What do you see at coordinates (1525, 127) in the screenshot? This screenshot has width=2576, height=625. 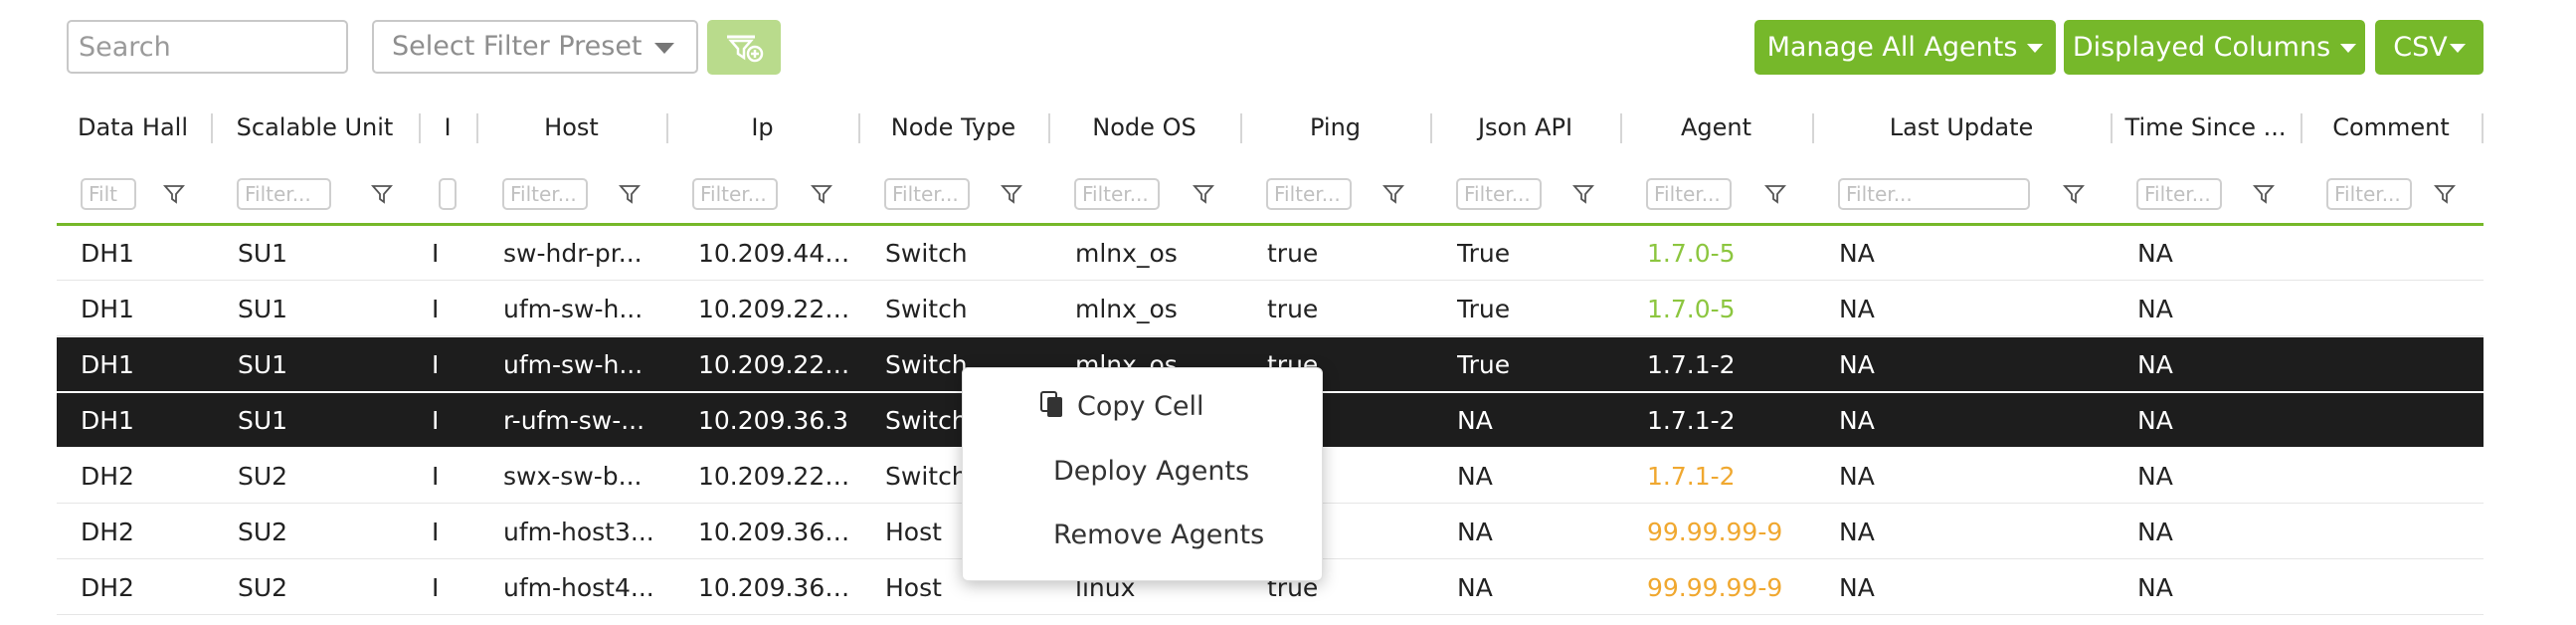 I see `column-header: Json API` at bounding box center [1525, 127].